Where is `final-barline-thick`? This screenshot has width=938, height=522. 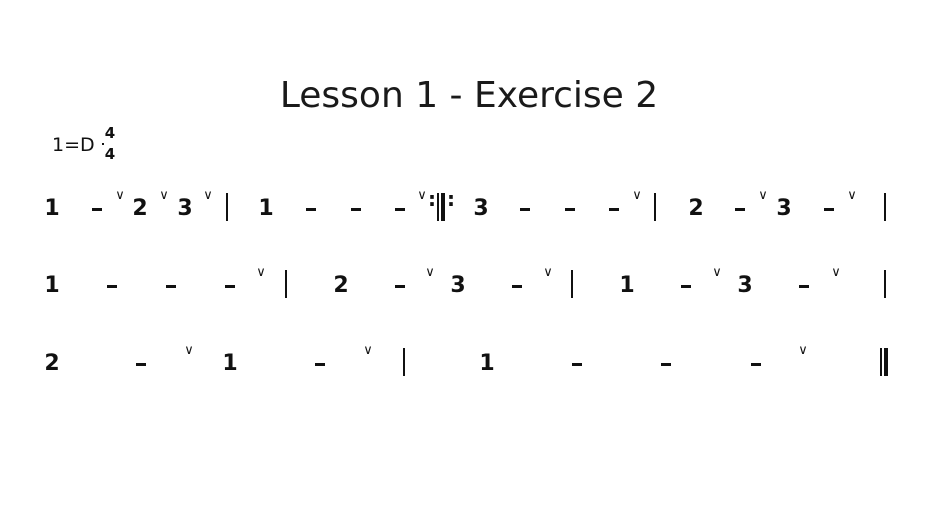
final-barline-thick is located at coordinates (886, 362).